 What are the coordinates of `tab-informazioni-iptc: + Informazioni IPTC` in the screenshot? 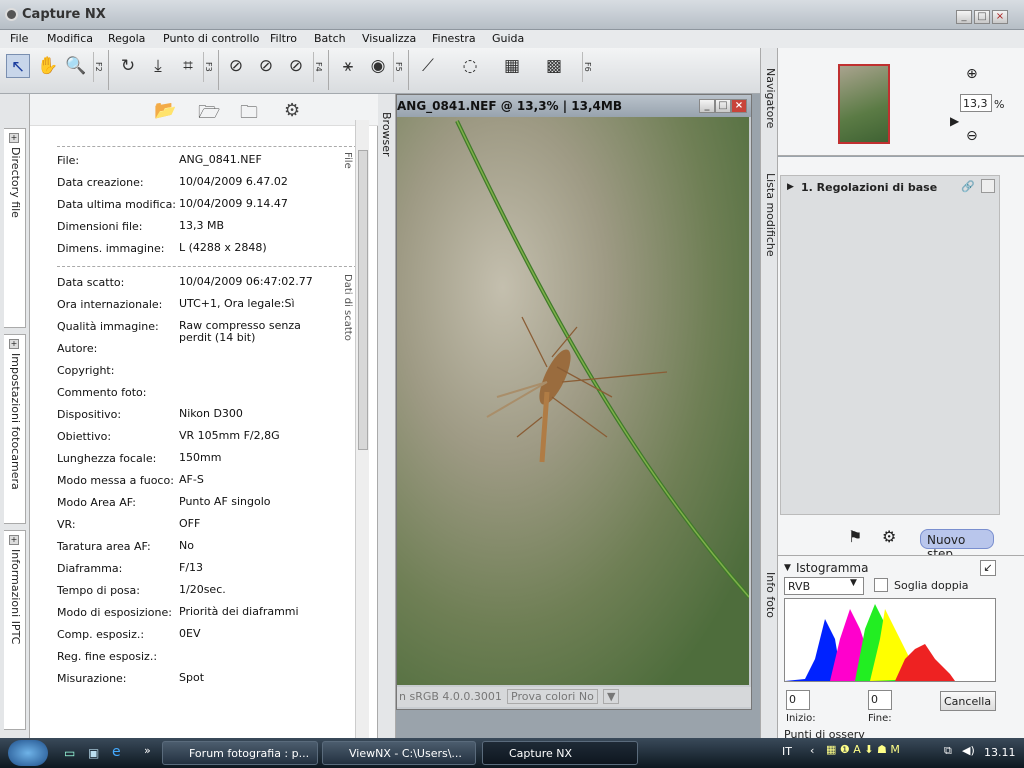 It's located at (15, 630).